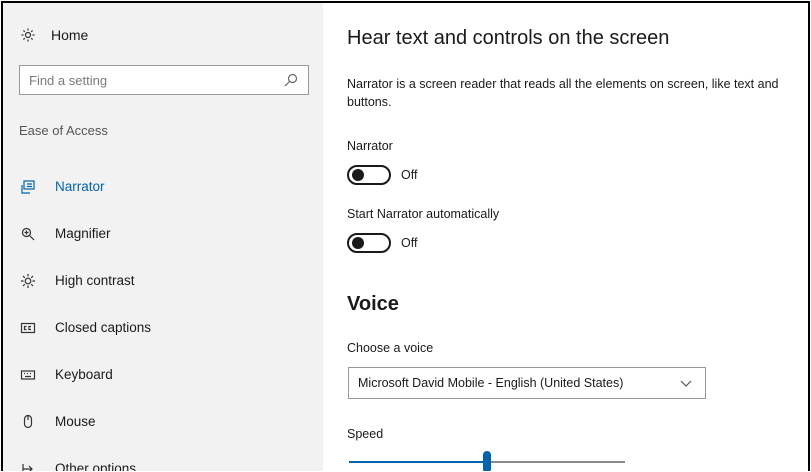  I want to click on speed-slider-thumb, so click(487, 461).